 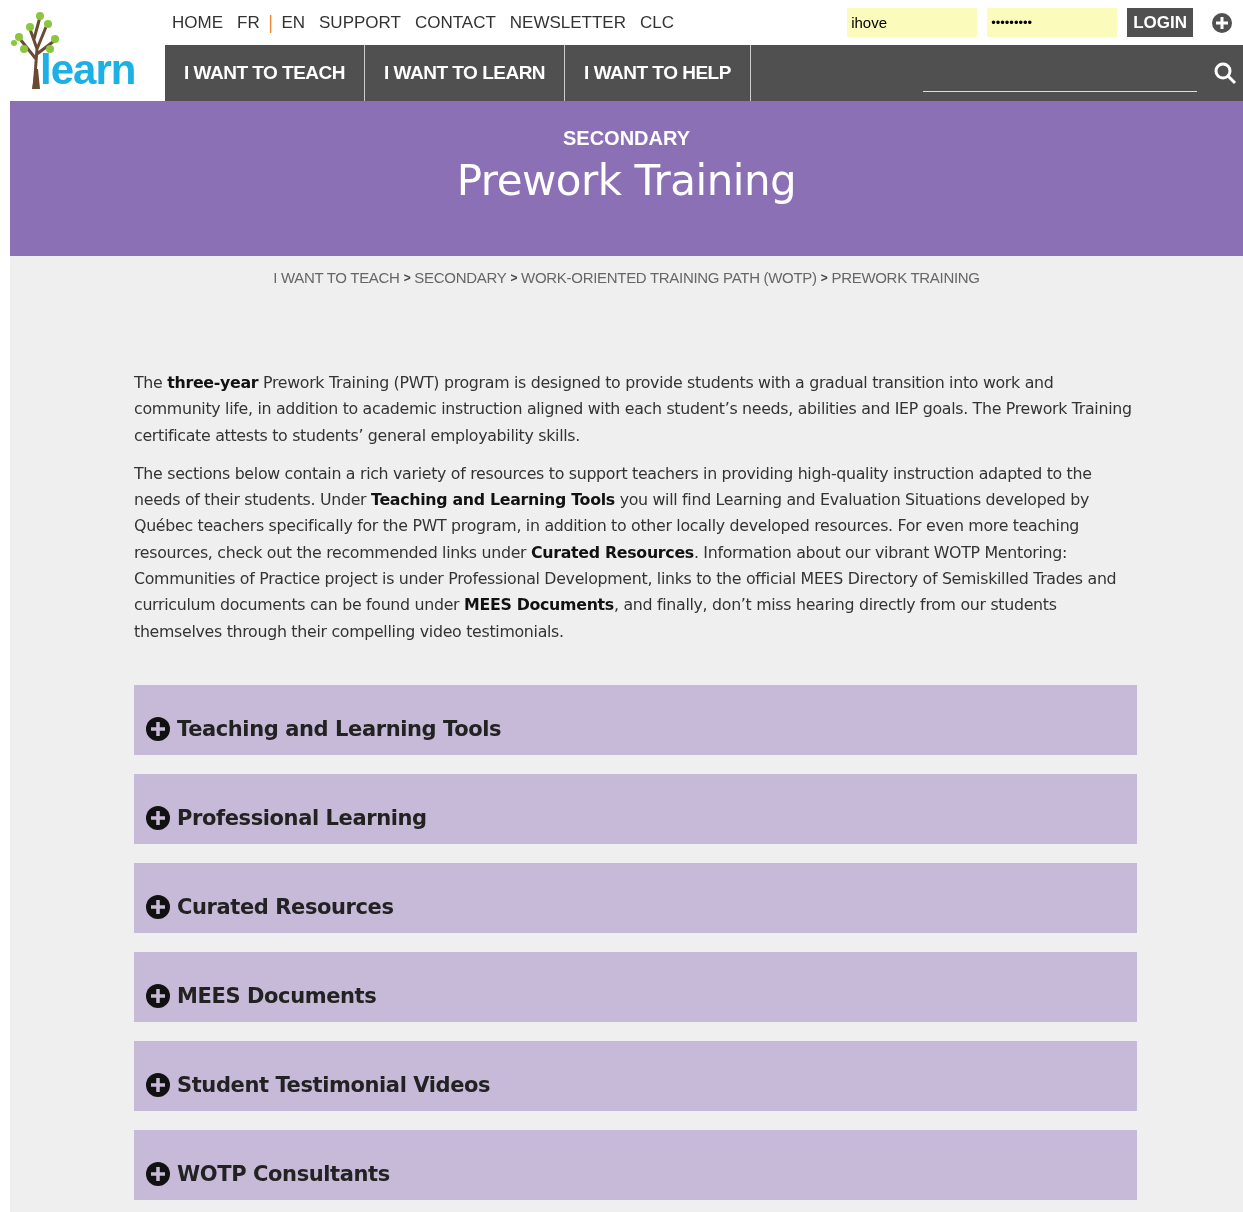 What do you see at coordinates (626, 138) in the screenshot?
I see `section-label: SECONDARY` at bounding box center [626, 138].